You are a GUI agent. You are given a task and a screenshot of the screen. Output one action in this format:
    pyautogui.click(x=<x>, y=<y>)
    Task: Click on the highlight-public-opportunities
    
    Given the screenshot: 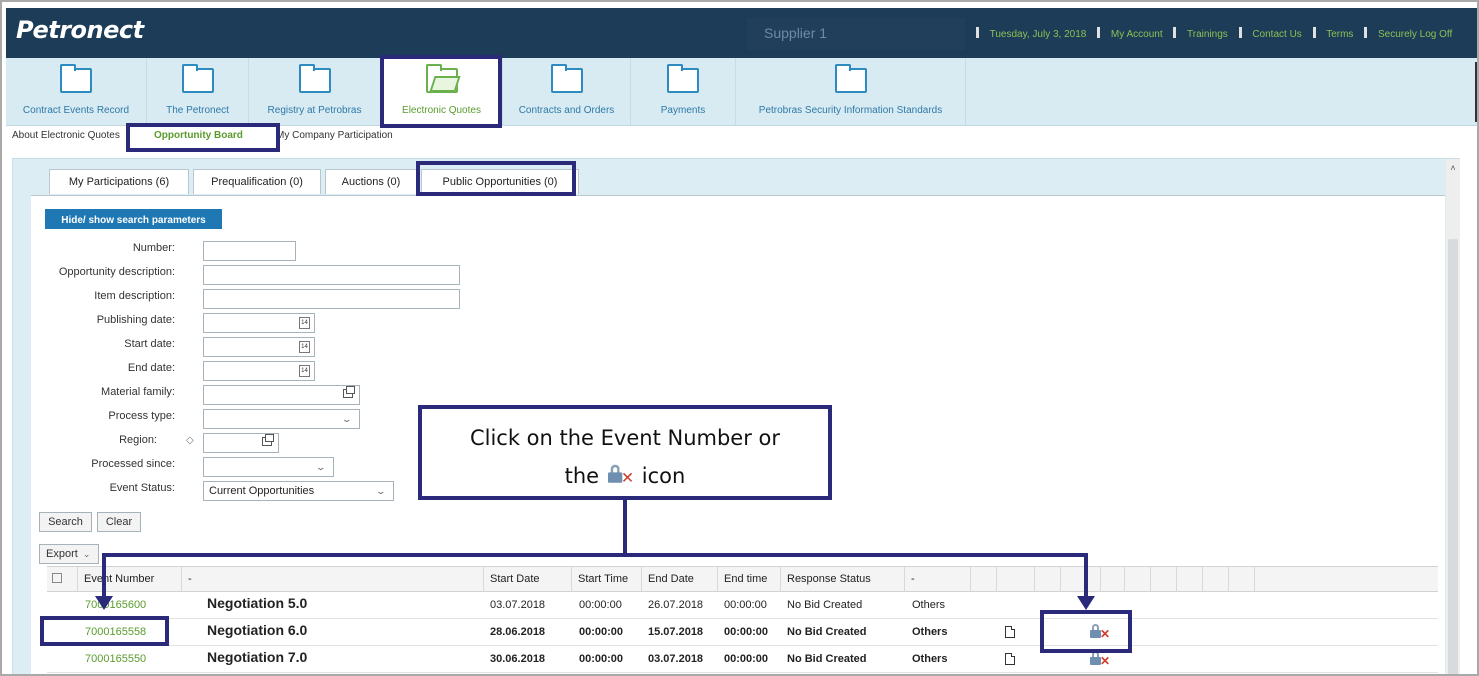 What is the action you would take?
    pyautogui.click(x=496, y=178)
    